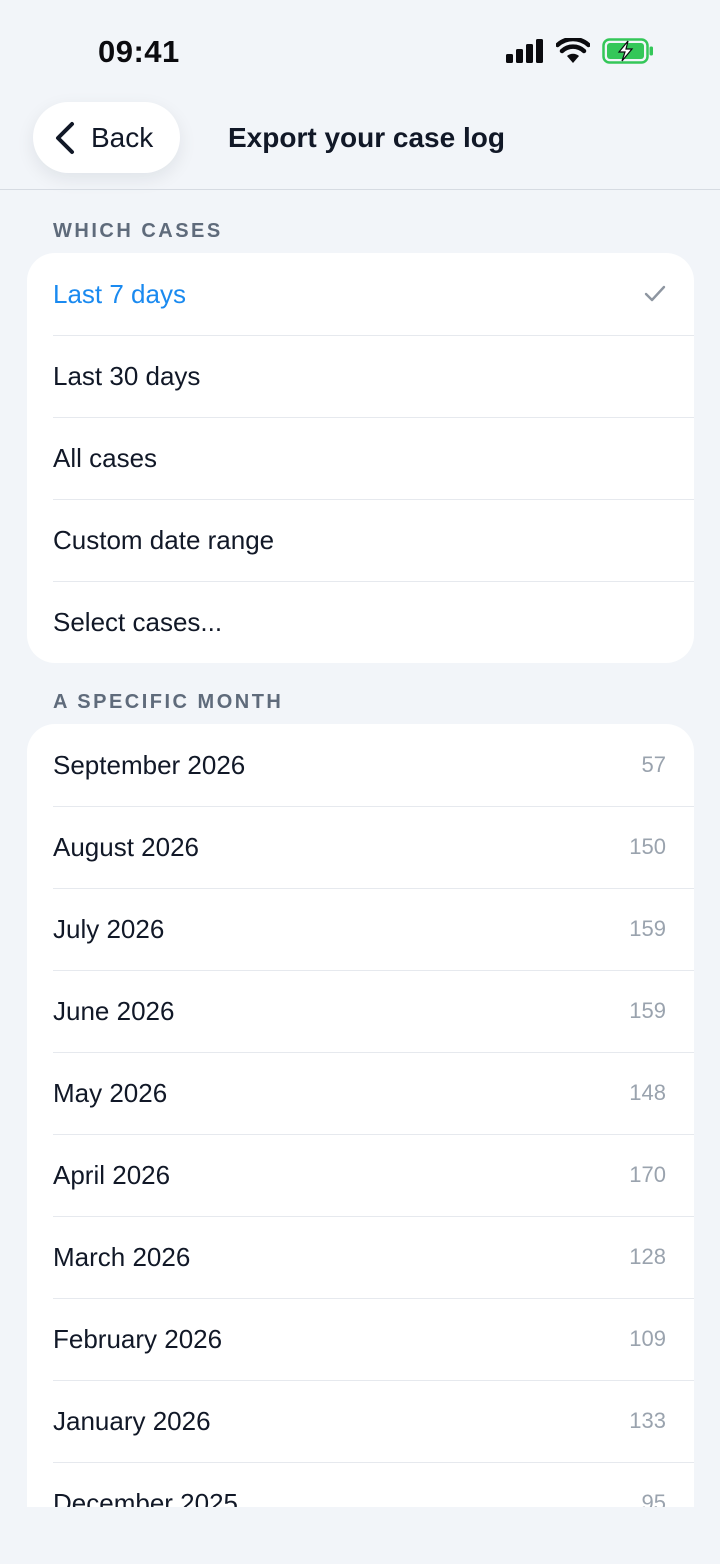 The image size is (720, 1564). What do you see at coordinates (360, 376) in the screenshot?
I see `option-last-30-days: Last 30 days` at bounding box center [360, 376].